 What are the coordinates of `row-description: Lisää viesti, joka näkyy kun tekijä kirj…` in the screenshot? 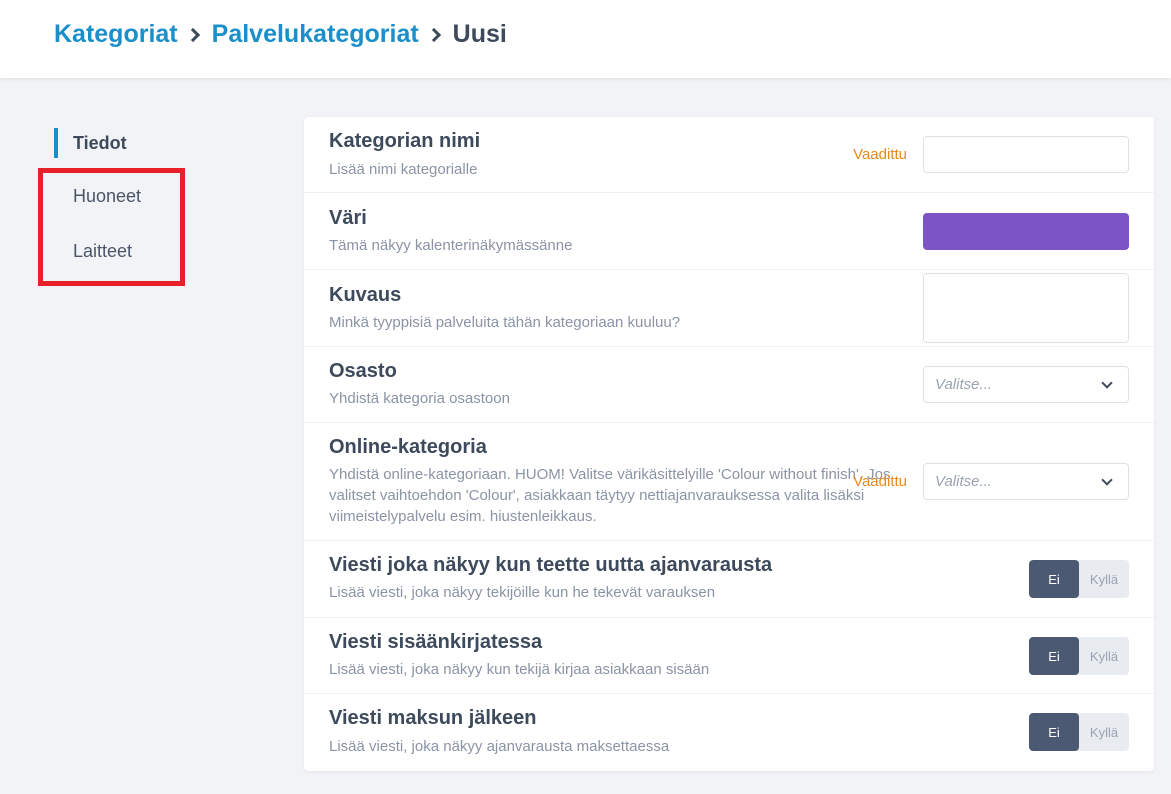 It's located at (519, 669).